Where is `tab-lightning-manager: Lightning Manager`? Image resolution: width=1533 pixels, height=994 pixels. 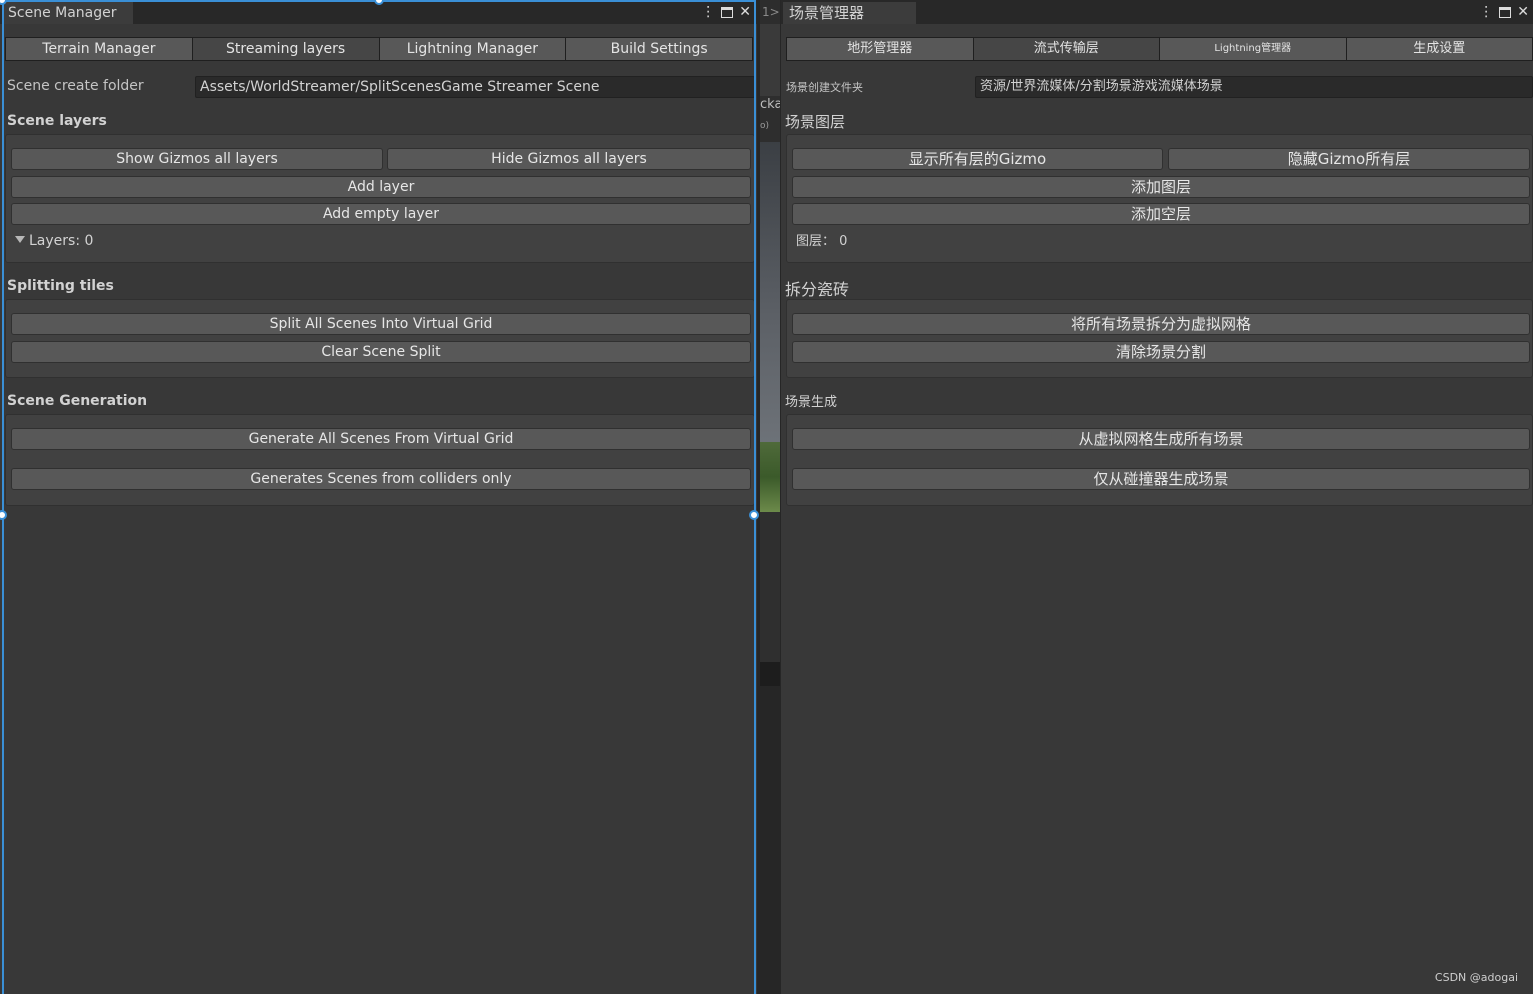 tab-lightning-manager: Lightning Manager is located at coordinates (472, 49).